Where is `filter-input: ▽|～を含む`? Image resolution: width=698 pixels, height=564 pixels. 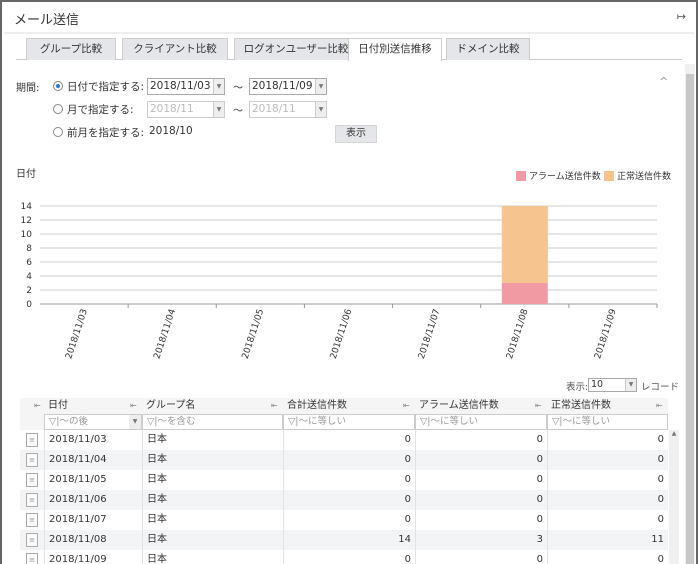
filter-input: ▽|～を含む is located at coordinates (212, 422).